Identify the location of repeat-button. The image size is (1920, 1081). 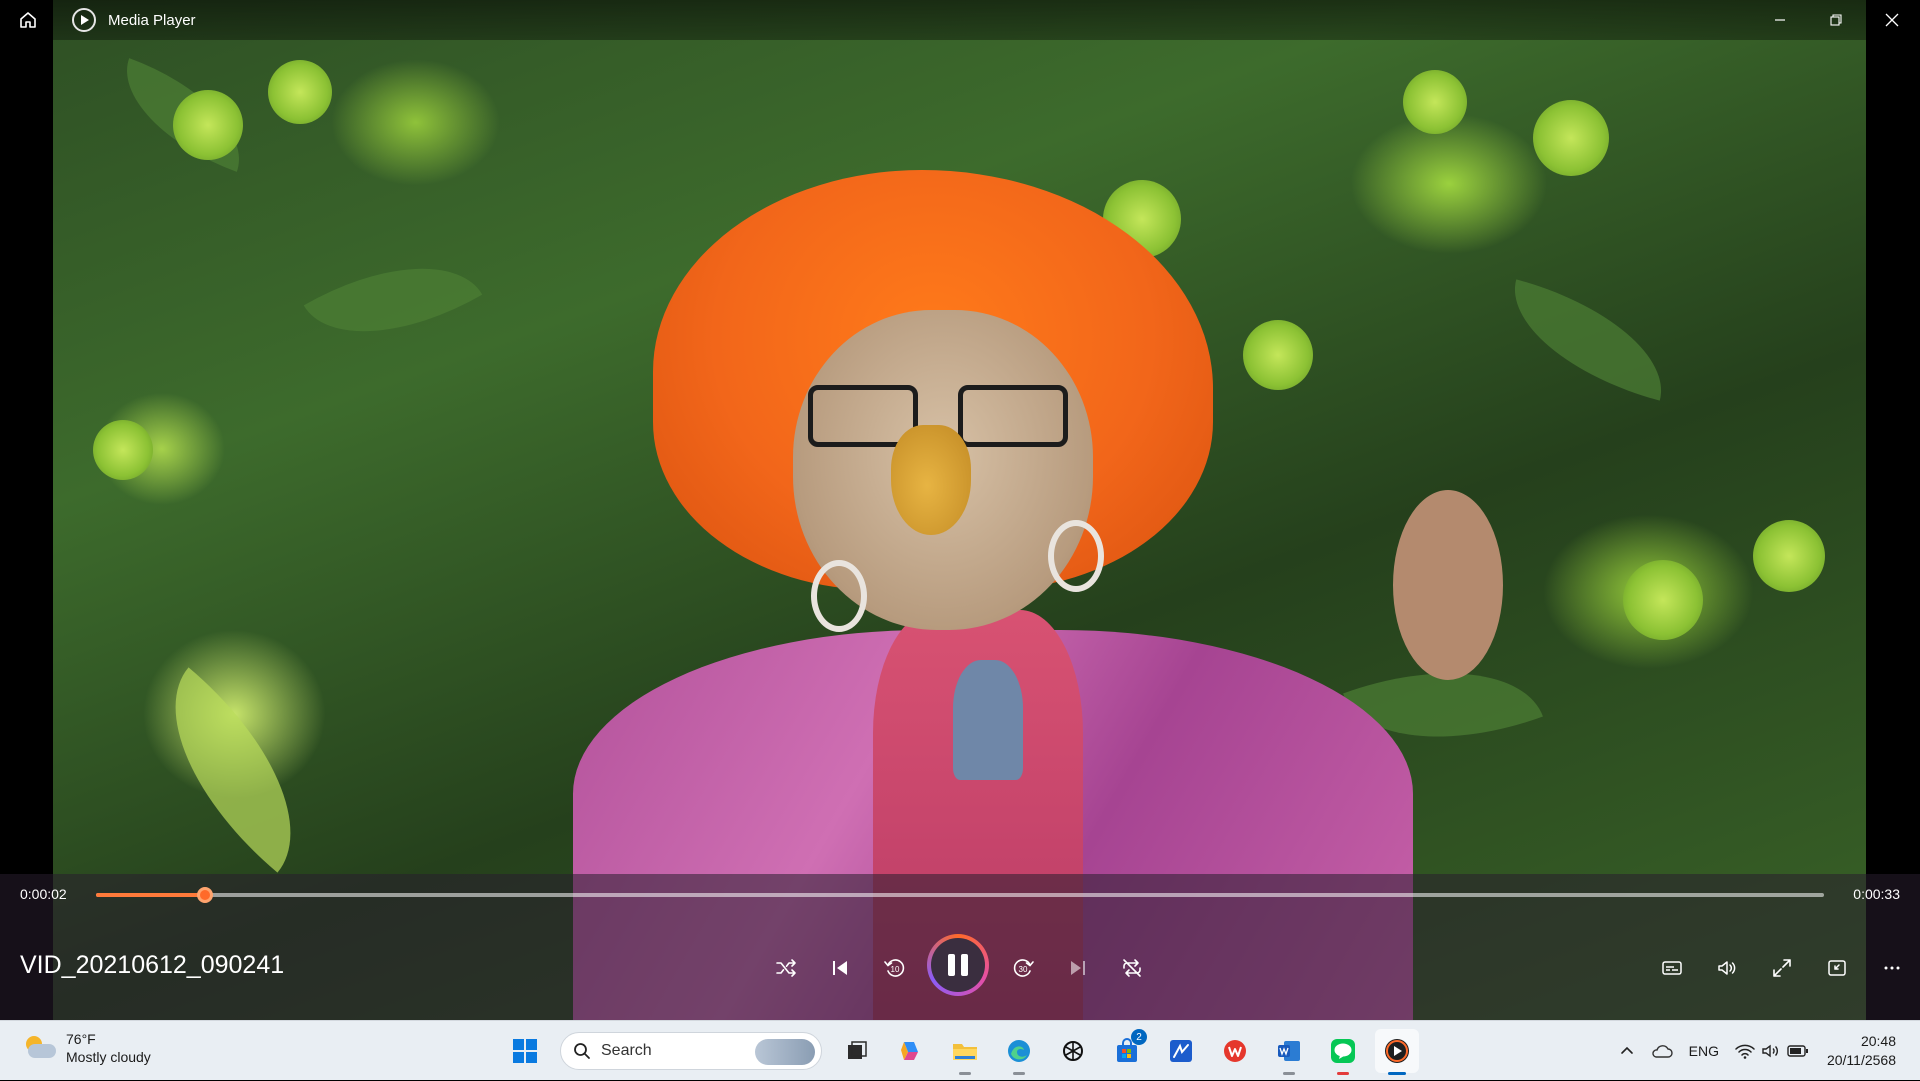
(1132, 968).